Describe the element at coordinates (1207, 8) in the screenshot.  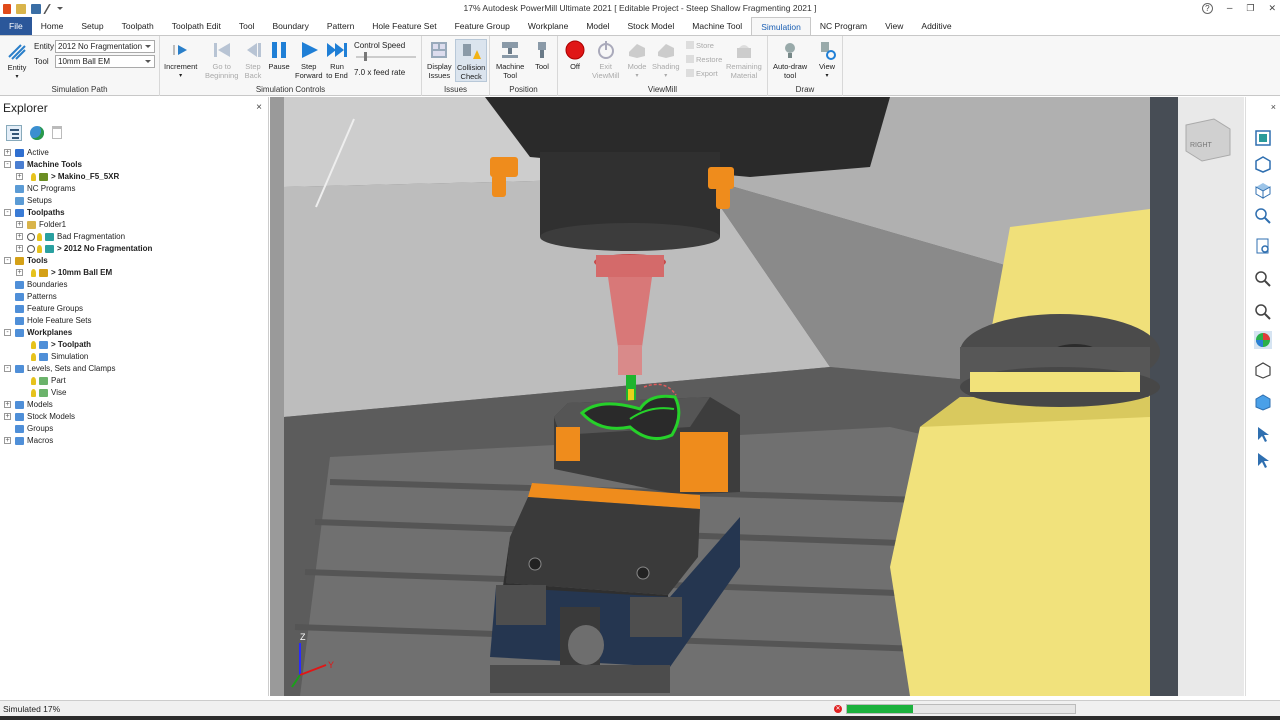
I see `help-icon: ?` at that location.